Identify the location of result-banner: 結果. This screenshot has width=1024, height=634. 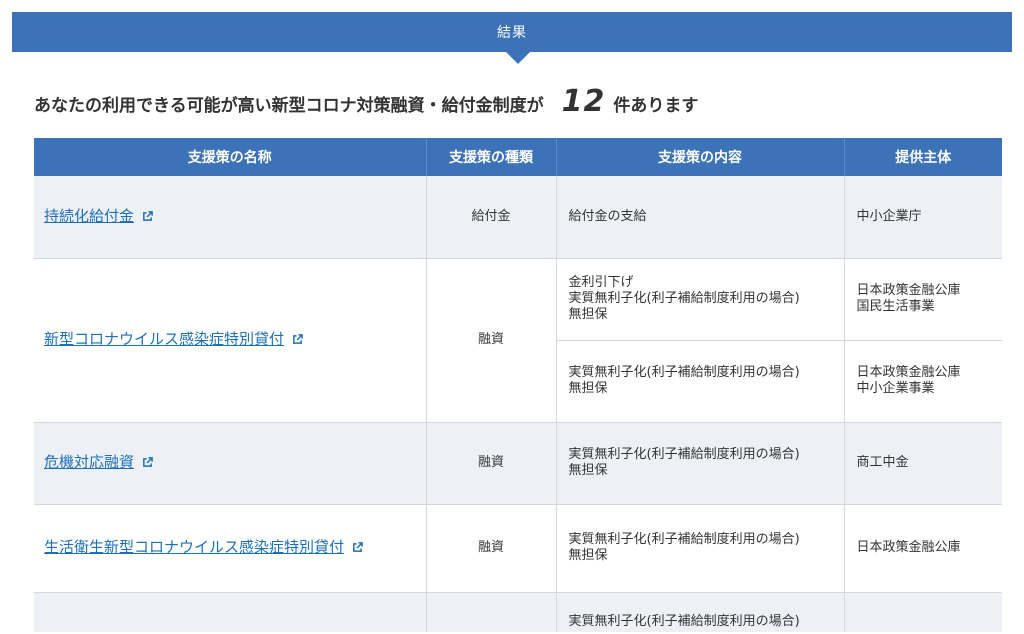
(512, 32).